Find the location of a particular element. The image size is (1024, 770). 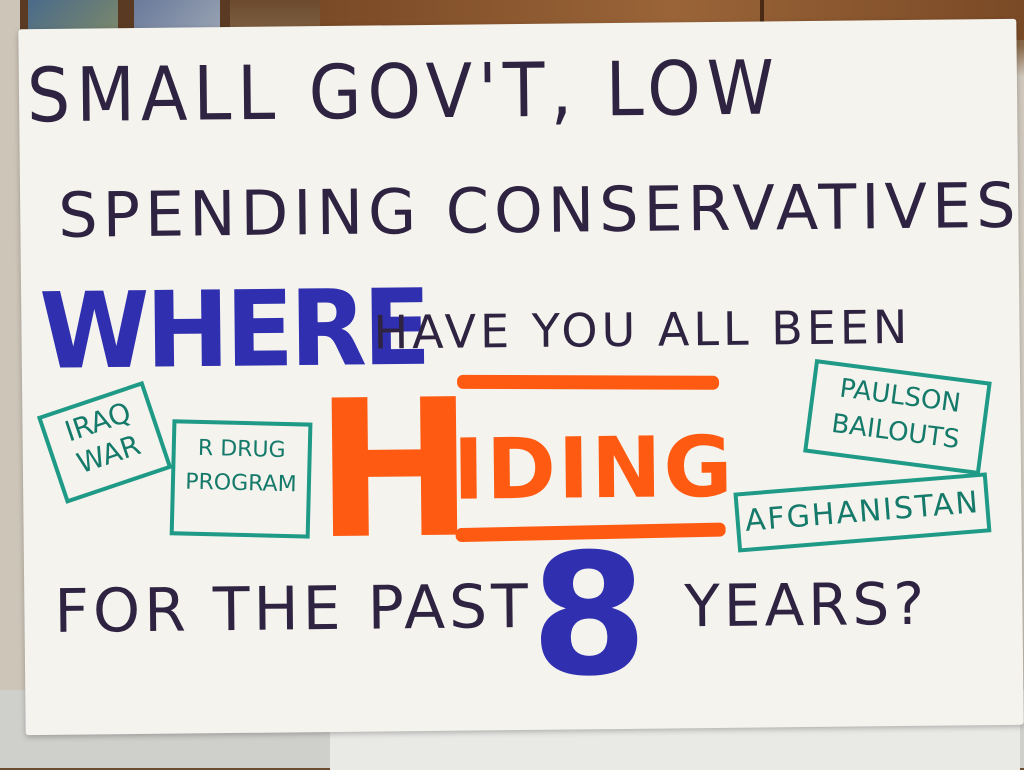

sign-line-small-govt: SMALL GOV'T, LOW is located at coordinates (403, 93).